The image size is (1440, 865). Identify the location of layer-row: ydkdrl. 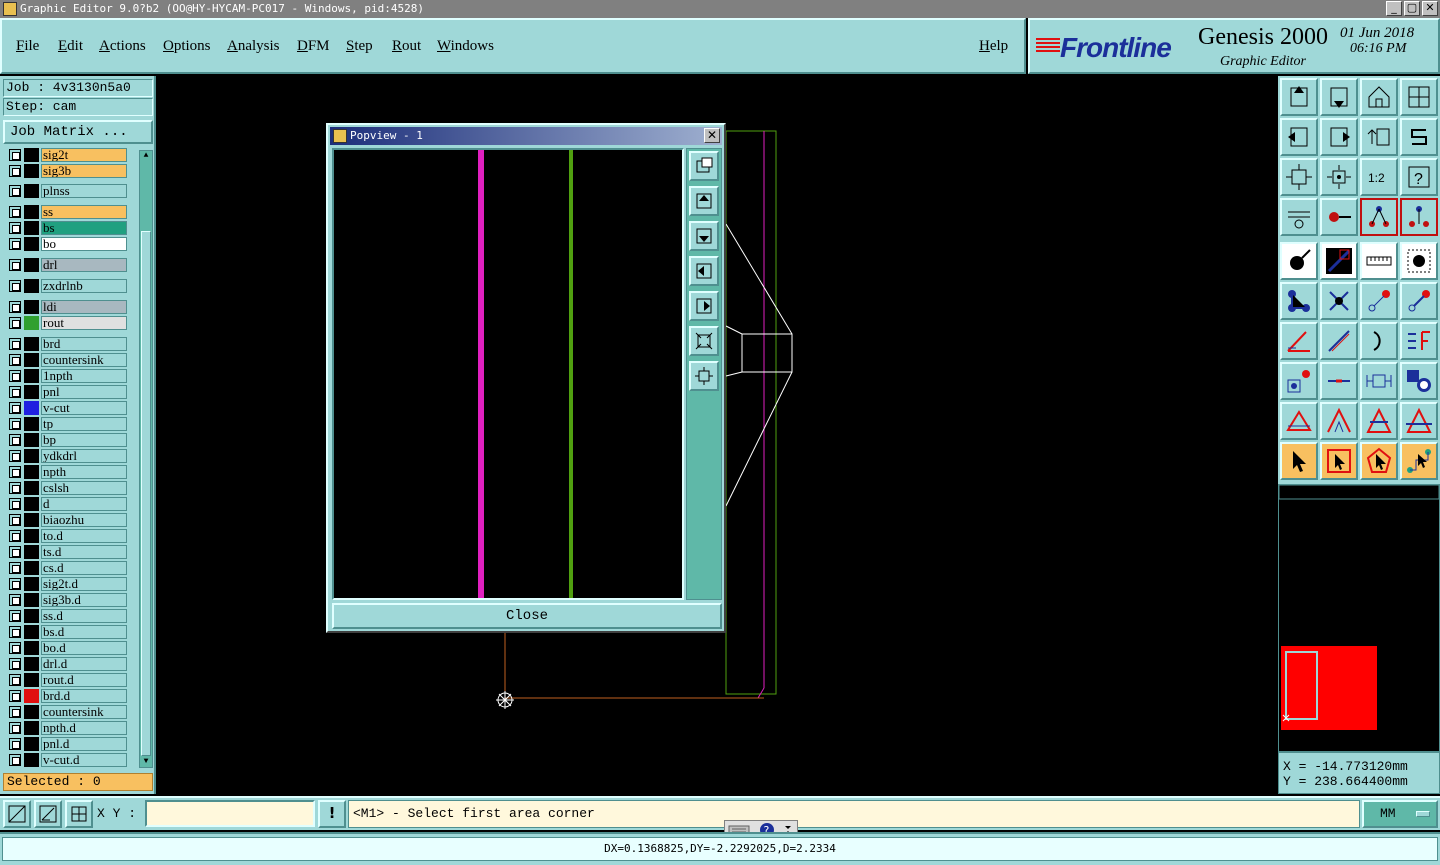
(66, 456).